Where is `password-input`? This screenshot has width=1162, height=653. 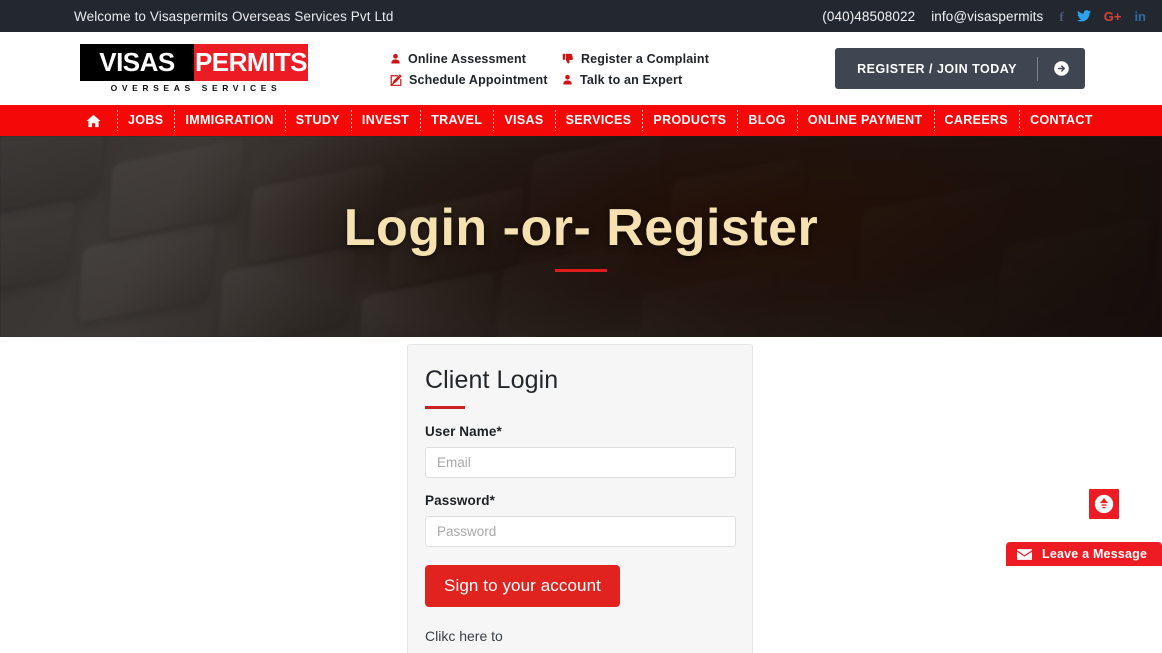
password-input is located at coordinates (580, 531).